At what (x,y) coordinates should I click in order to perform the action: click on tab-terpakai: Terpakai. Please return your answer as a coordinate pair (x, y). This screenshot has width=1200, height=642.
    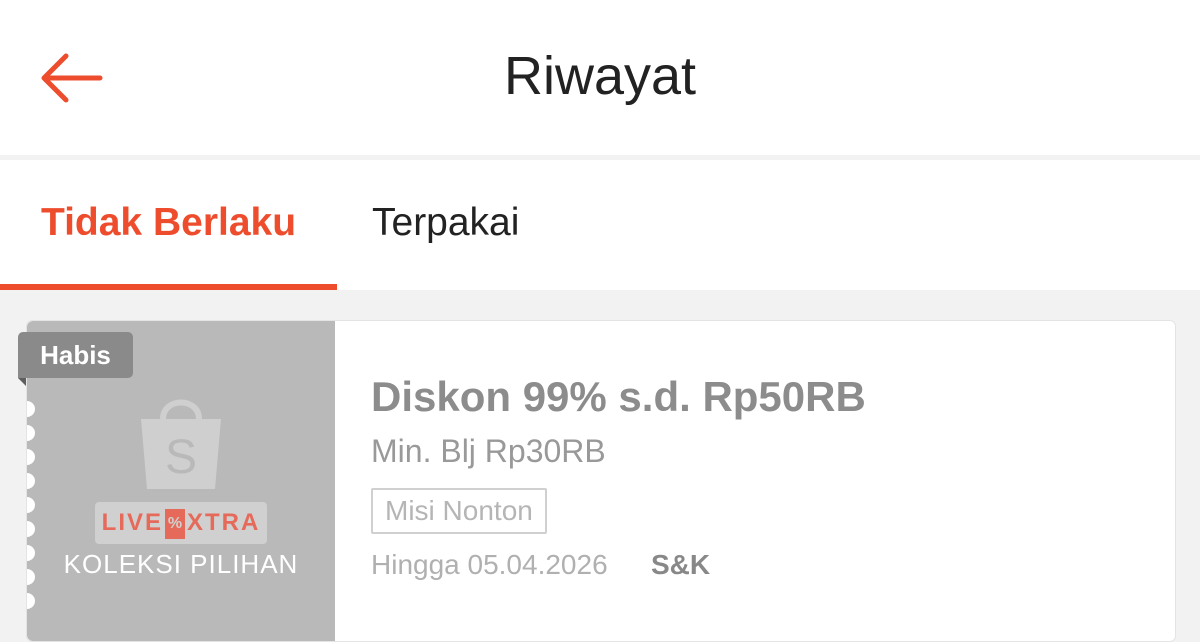
    Looking at the image, I should click on (445, 223).